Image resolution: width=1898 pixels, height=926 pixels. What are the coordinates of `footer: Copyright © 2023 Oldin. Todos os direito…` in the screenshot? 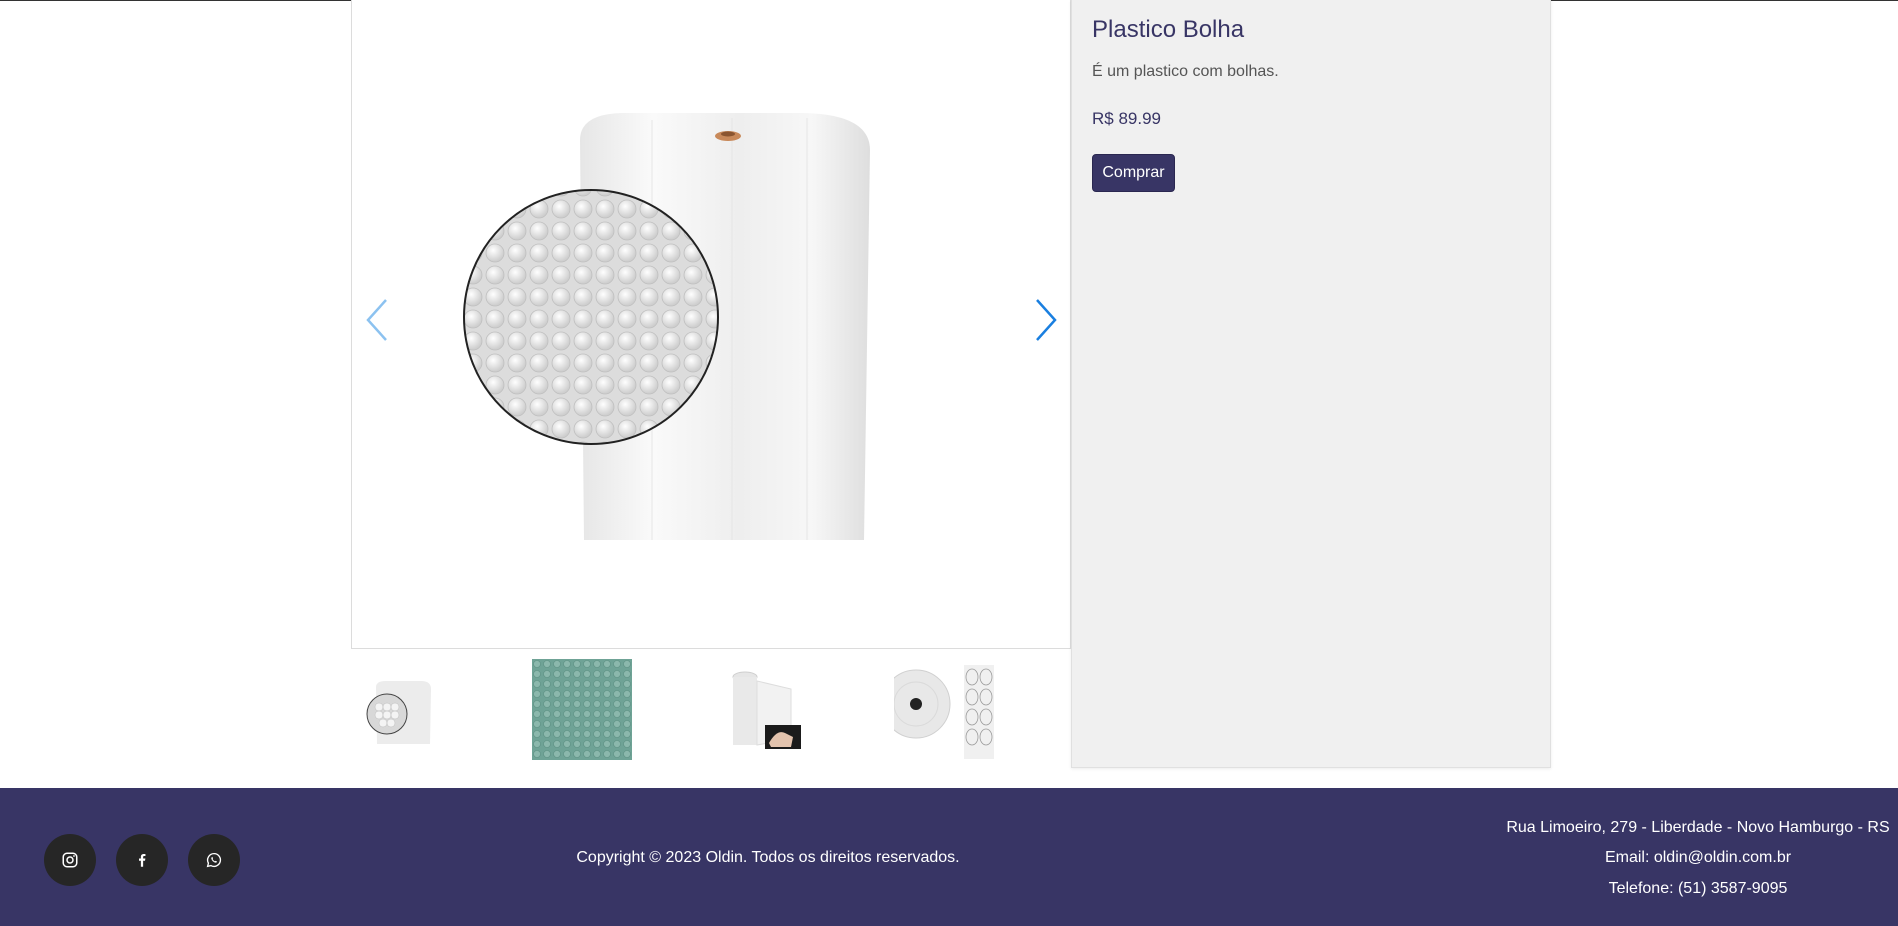 It's located at (949, 857).